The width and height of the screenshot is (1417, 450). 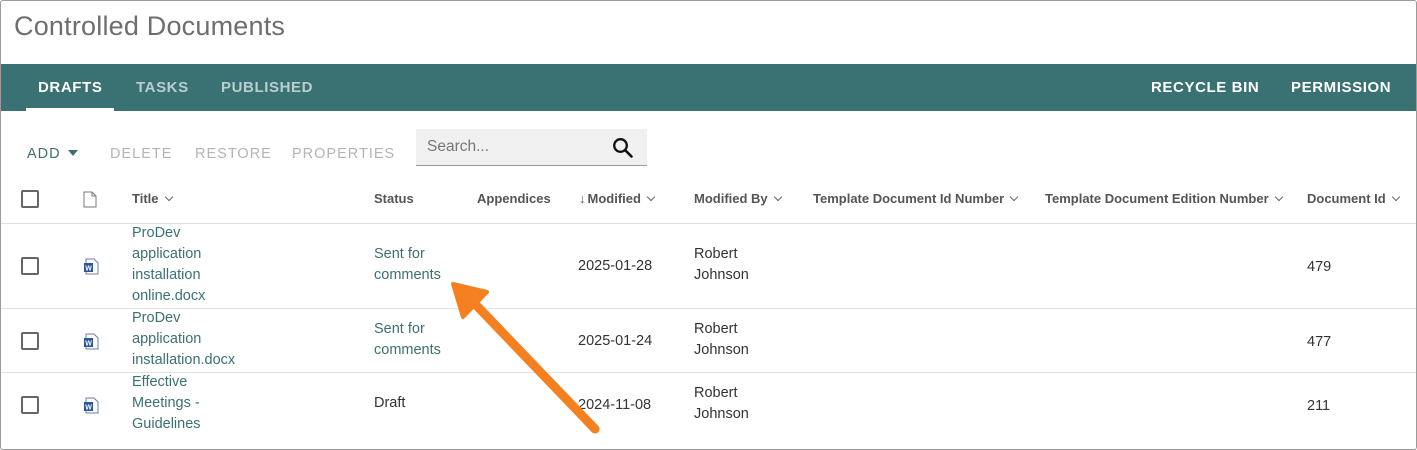 What do you see at coordinates (166, 275) in the screenshot?
I see `title-line: installation` at bounding box center [166, 275].